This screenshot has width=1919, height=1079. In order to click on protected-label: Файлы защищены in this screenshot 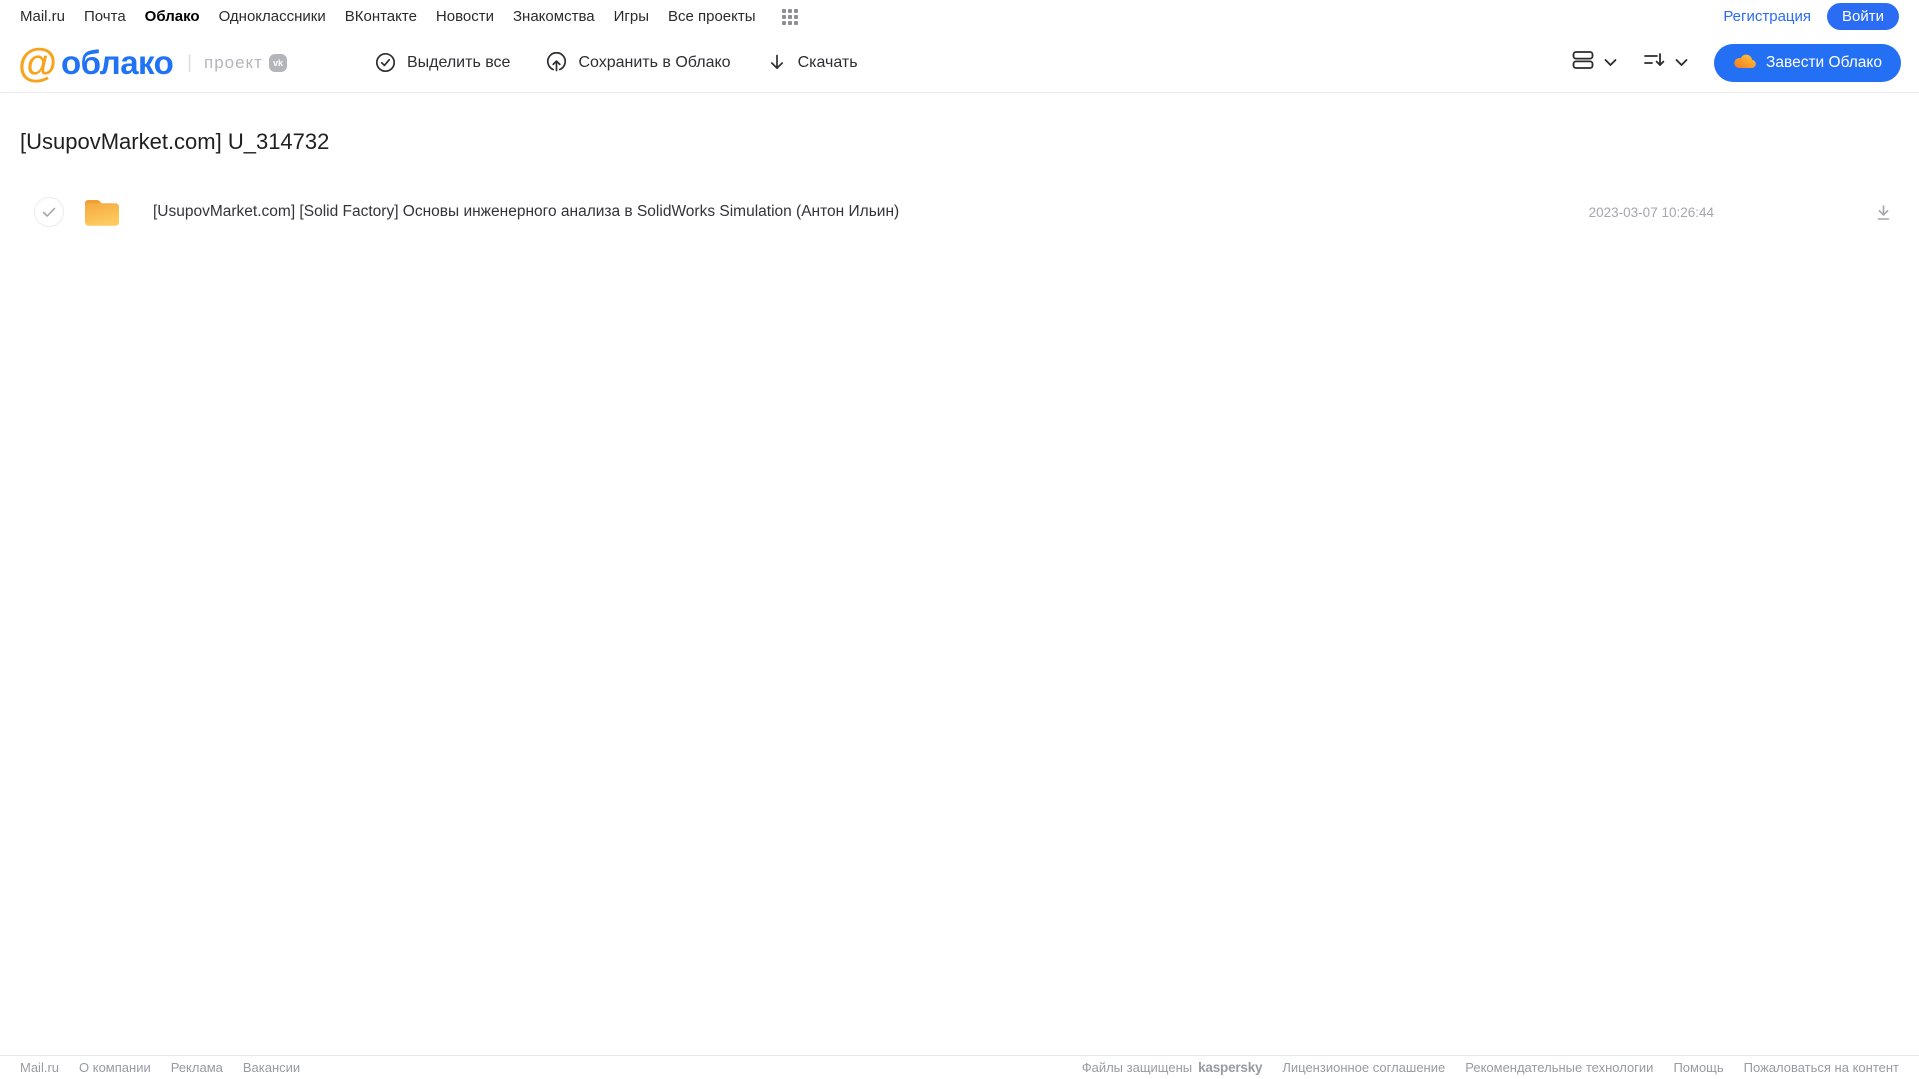, I will do `click(1137, 1067)`.